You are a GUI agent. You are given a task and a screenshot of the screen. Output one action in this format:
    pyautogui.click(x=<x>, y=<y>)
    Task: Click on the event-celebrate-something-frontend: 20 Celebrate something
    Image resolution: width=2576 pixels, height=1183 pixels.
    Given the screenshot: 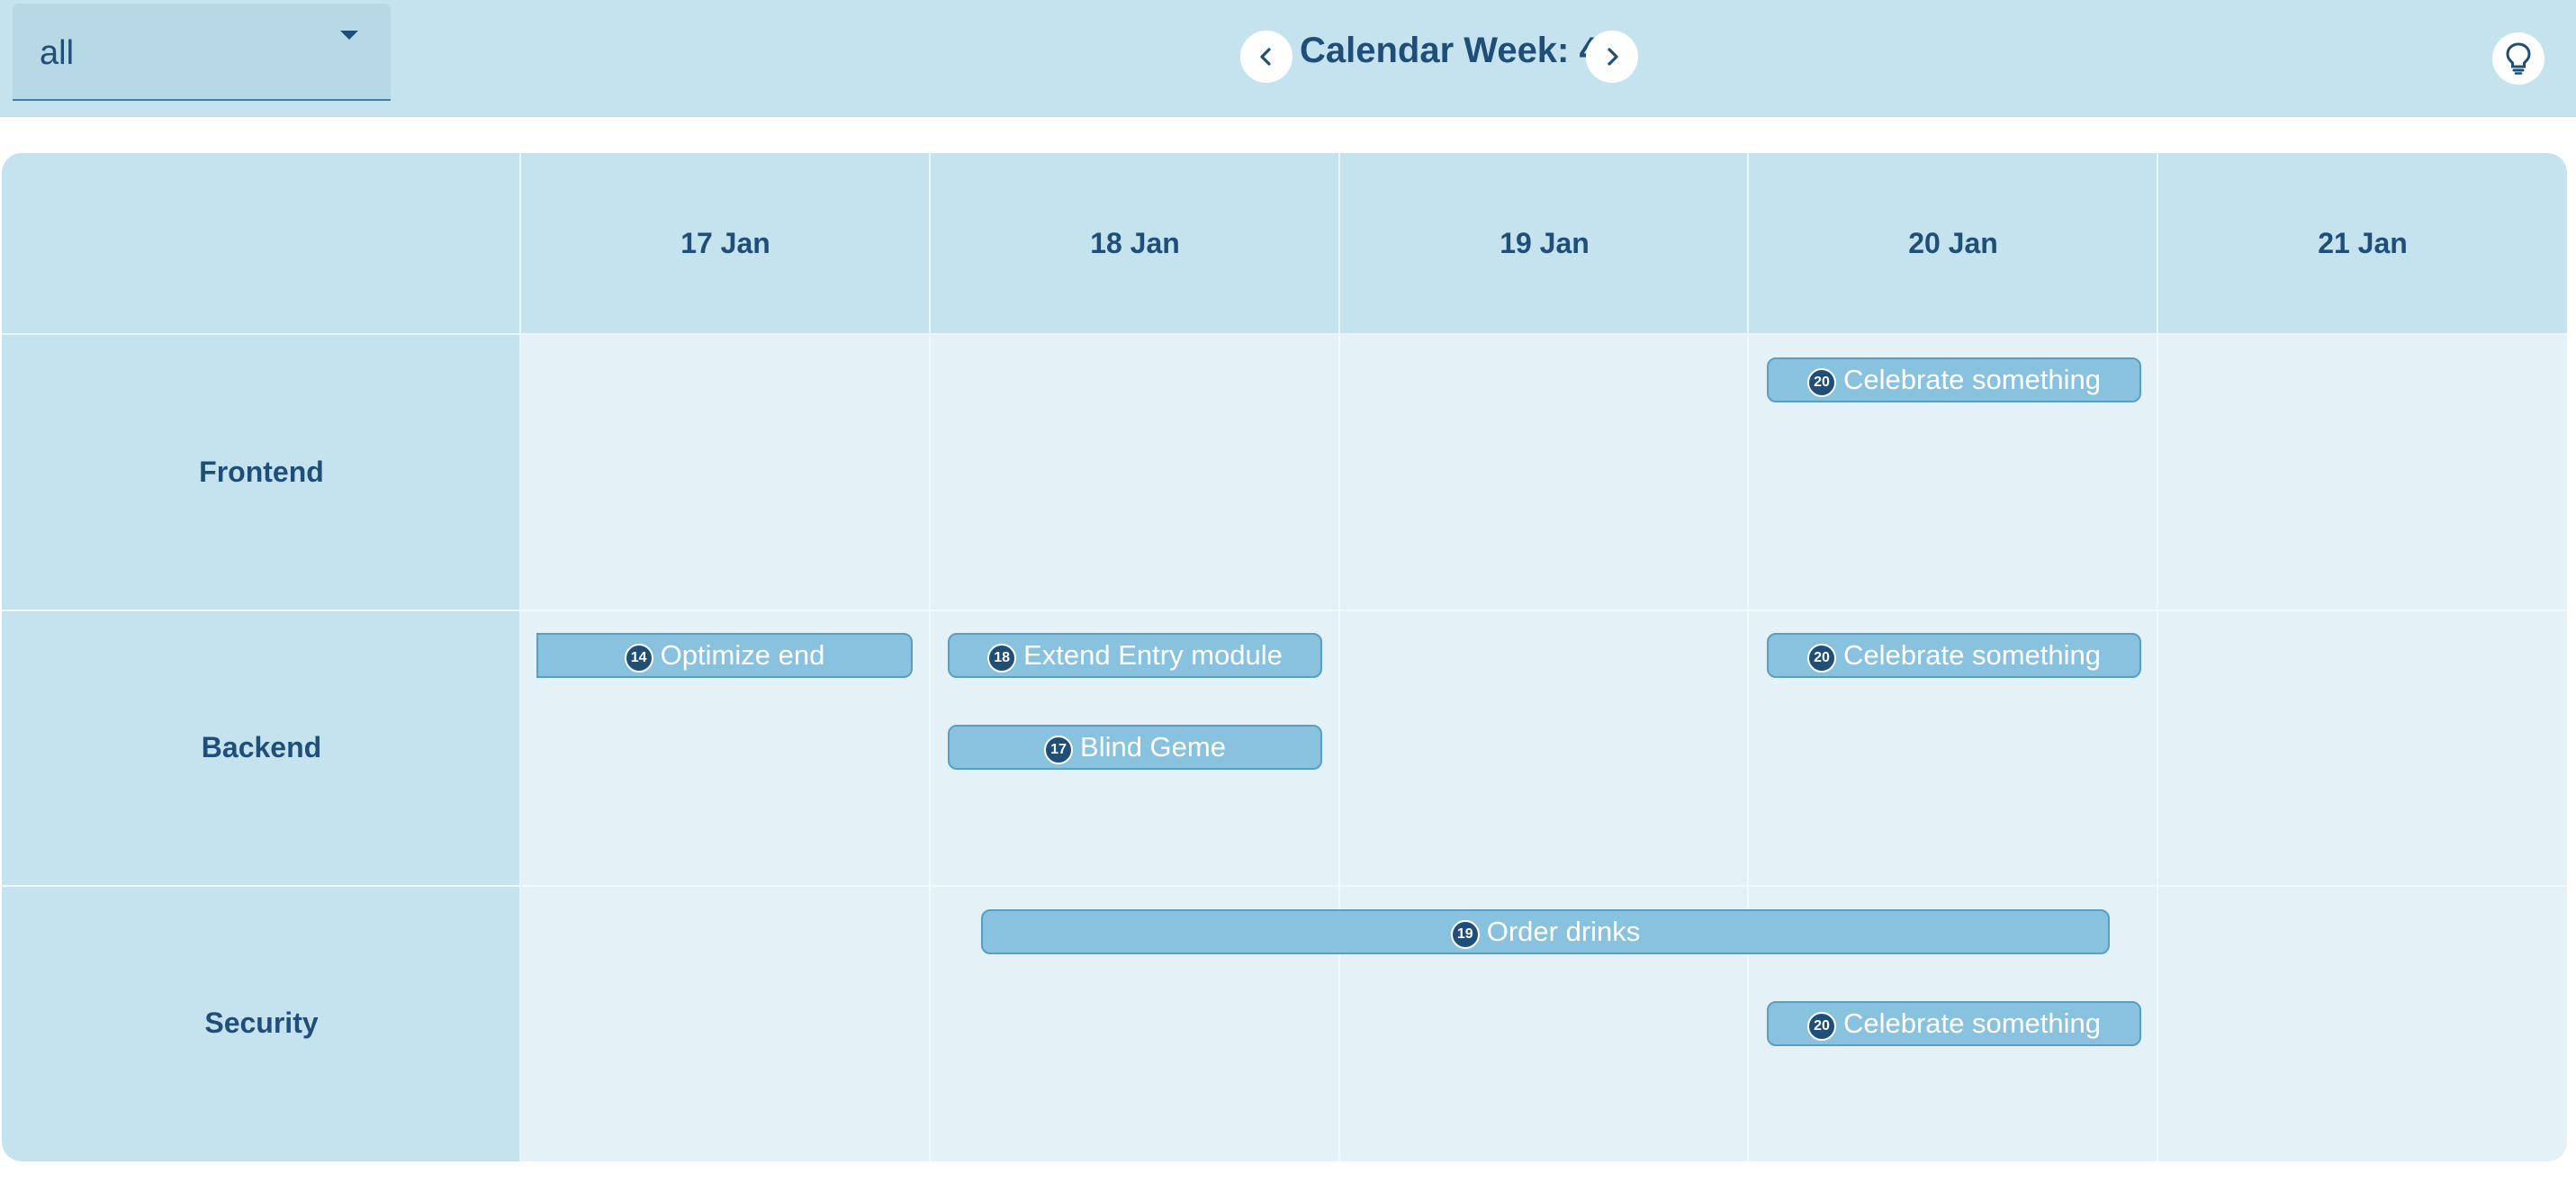 What is the action you would take?
    pyautogui.click(x=1954, y=379)
    